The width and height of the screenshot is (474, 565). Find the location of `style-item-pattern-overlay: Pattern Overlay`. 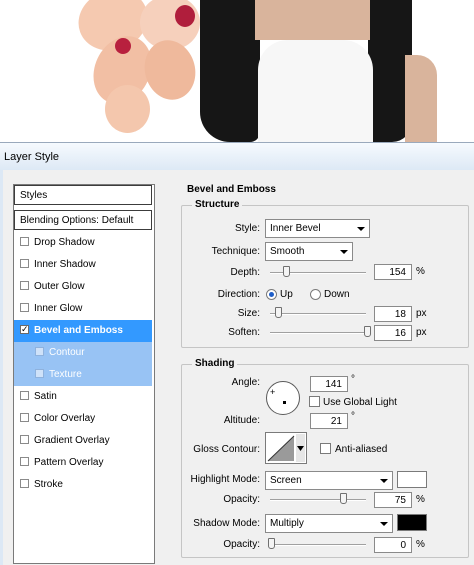

style-item-pattern-overlay: Pattern Overlay is located at coordinates (83, 463).